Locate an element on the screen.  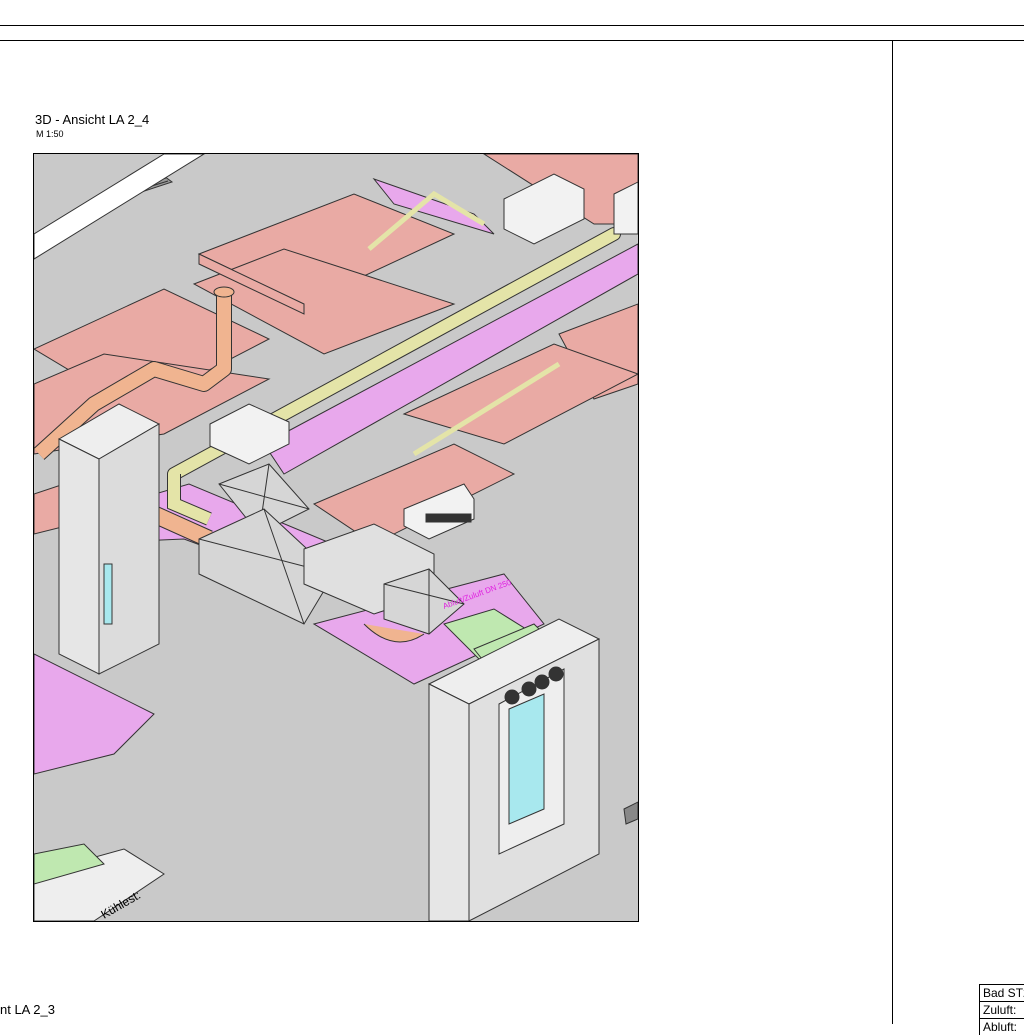
adjacent-view-label: nt LA 2_3 is located at coordinates (27, 1009).